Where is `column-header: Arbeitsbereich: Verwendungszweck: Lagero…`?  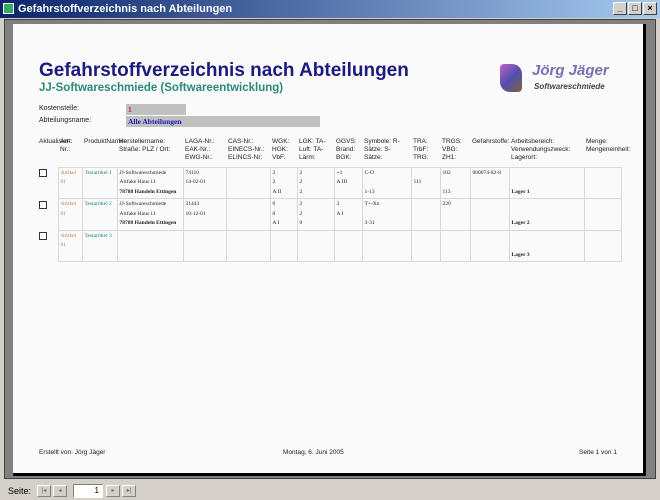 column-header: Arbeitsbereich: Verwendungszweck: Lagero… is located at coordinates (541, 149).